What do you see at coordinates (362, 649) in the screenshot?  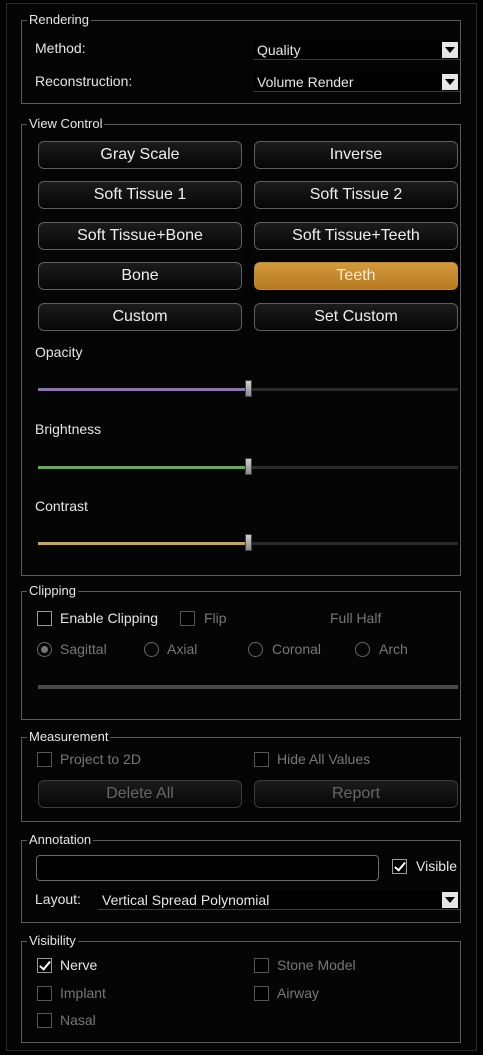 I see `arch-radio` at bounding box center [362, 649].